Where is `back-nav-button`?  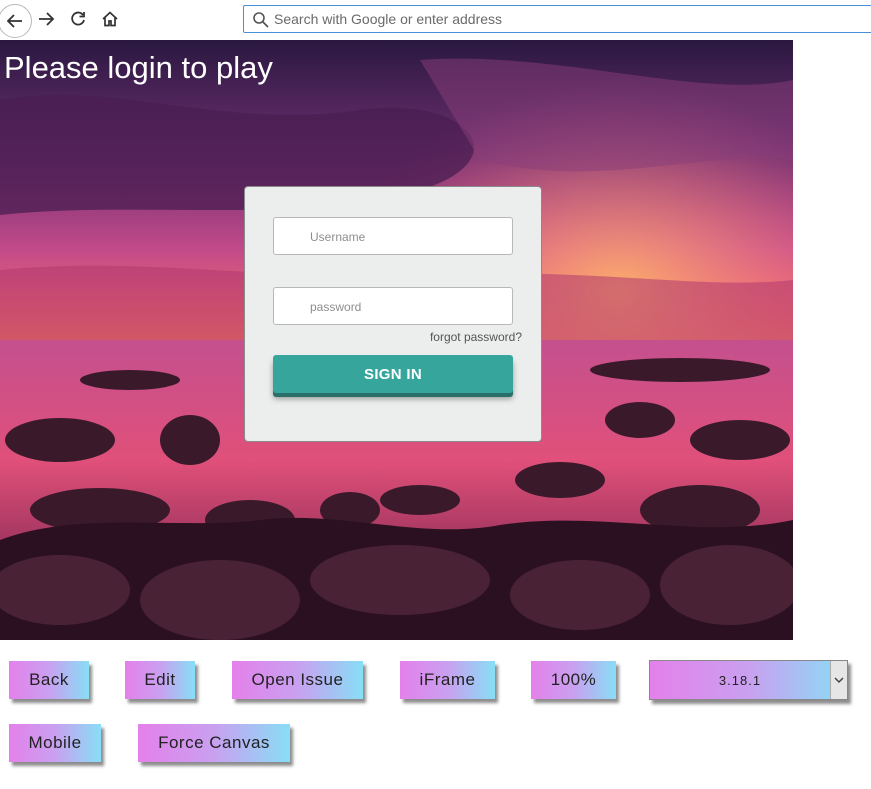
back-nav-button is located at coordinates (16, 21).